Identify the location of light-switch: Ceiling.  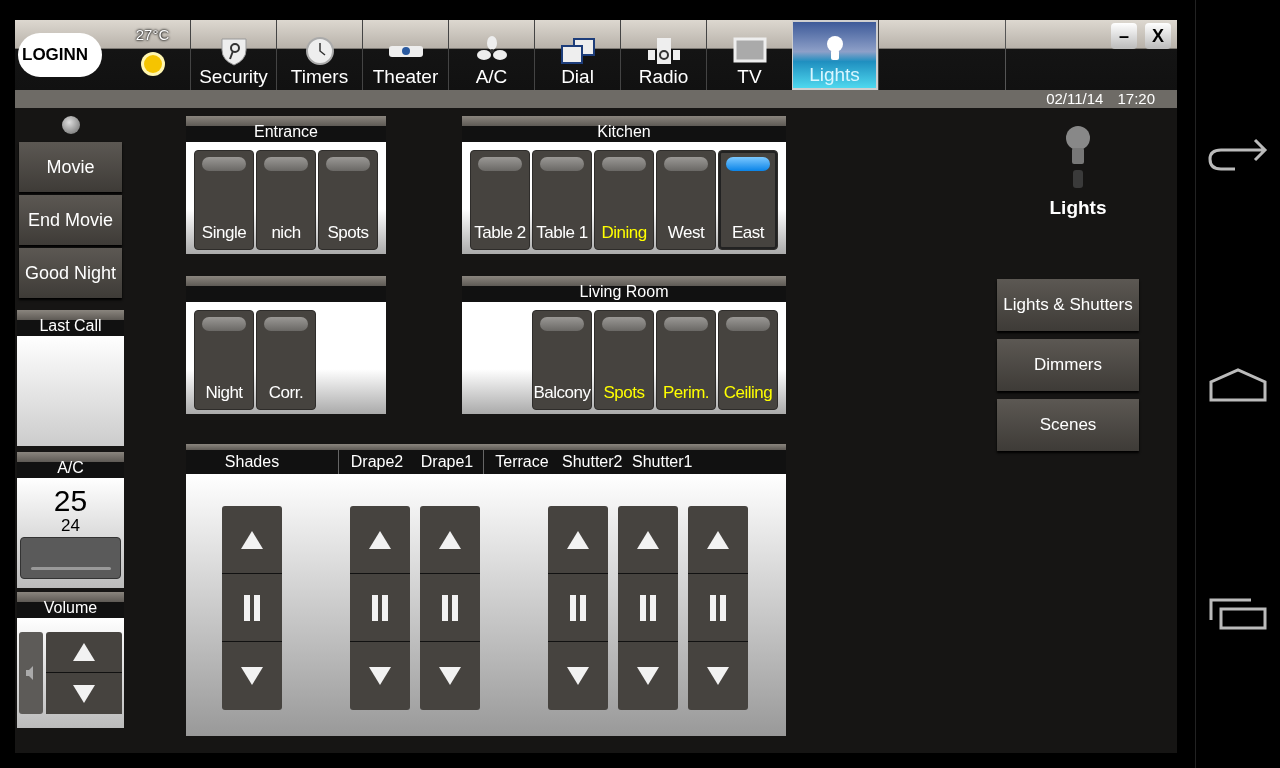
(748, 360).